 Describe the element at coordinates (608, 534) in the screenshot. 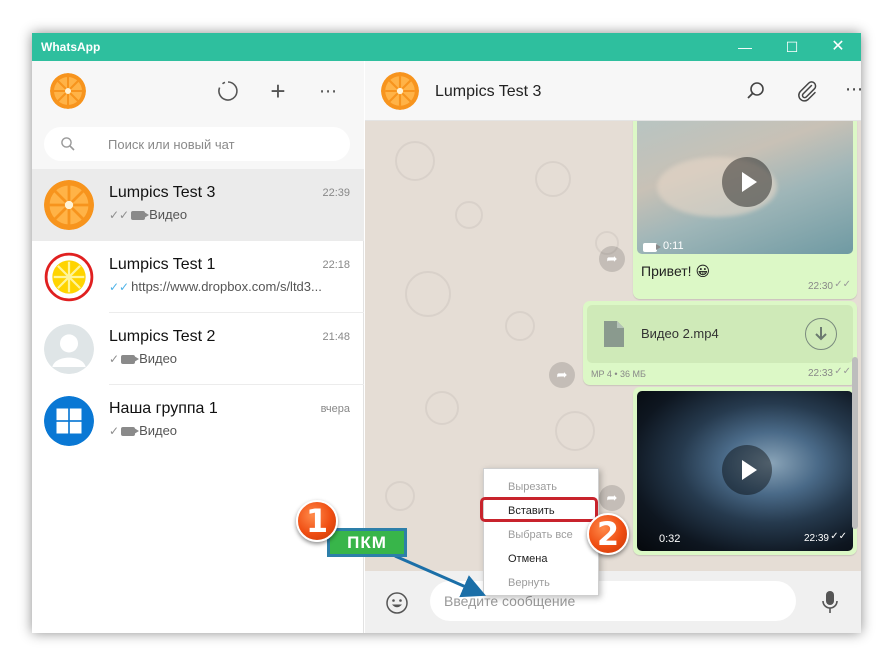

I see `step-badge-2: 2` at that location.